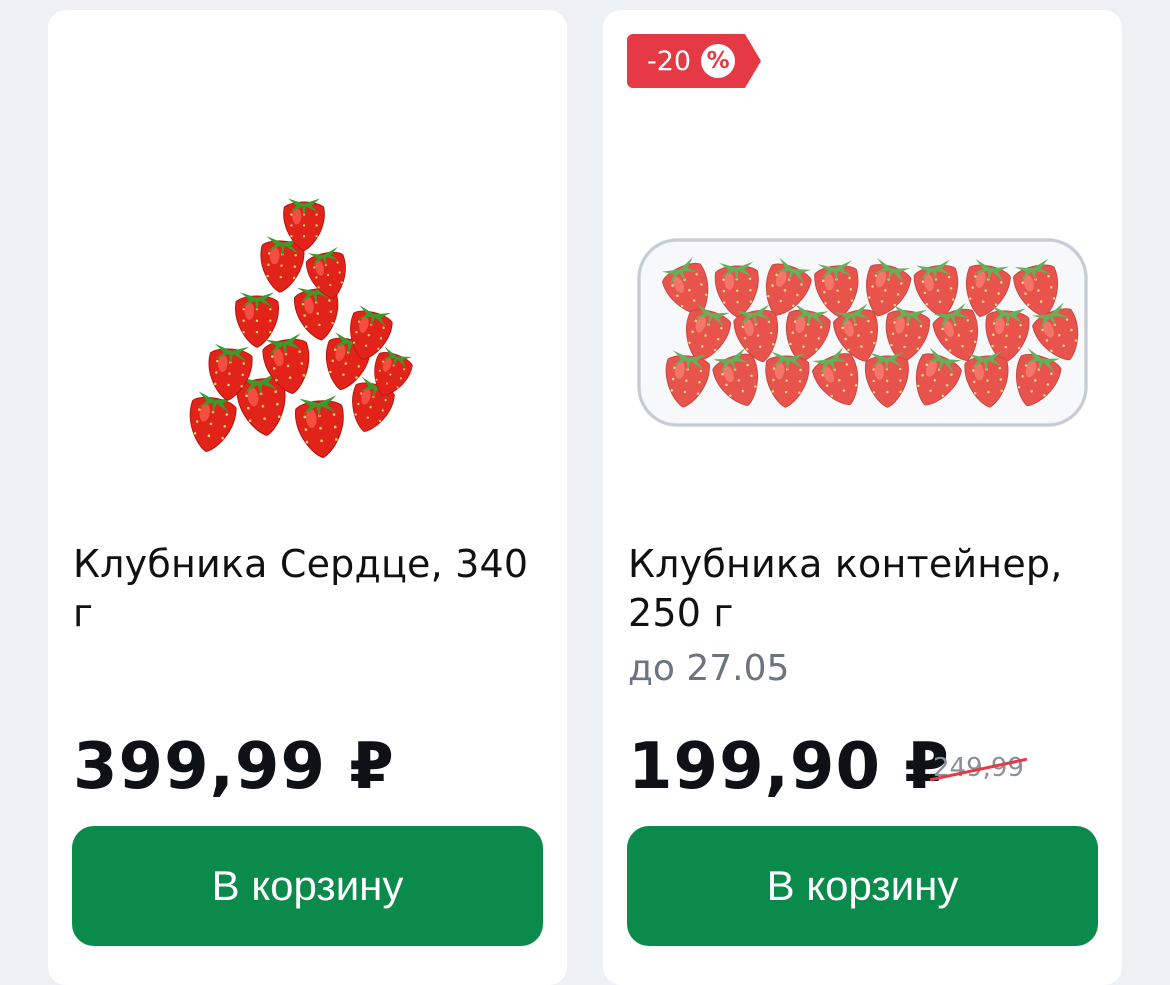 The width and height of the screenshot is (1170, 985). Describe the element at coordinates (709, 668) in the screenshot. I see `offer-validity: до 27.05` at that location.